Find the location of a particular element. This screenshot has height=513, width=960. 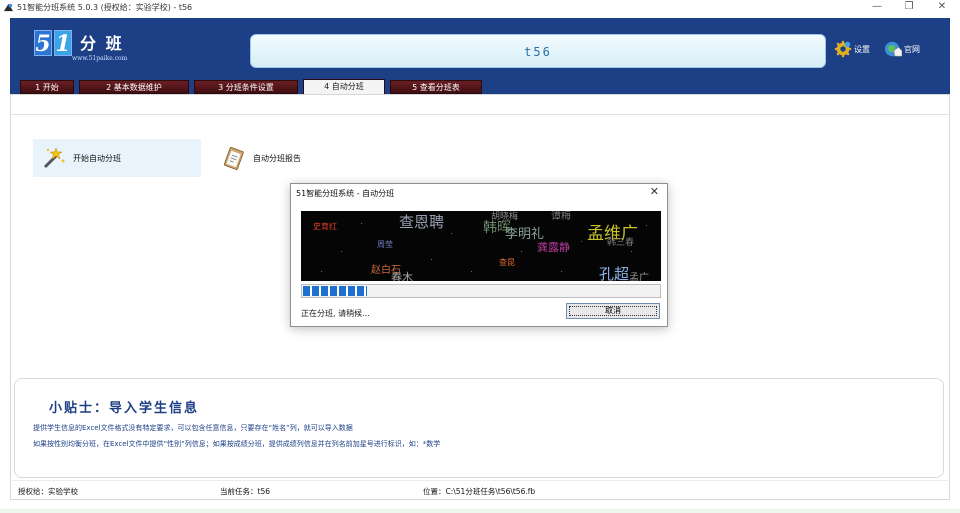

progress-bar is located at coordinates (481, 291).